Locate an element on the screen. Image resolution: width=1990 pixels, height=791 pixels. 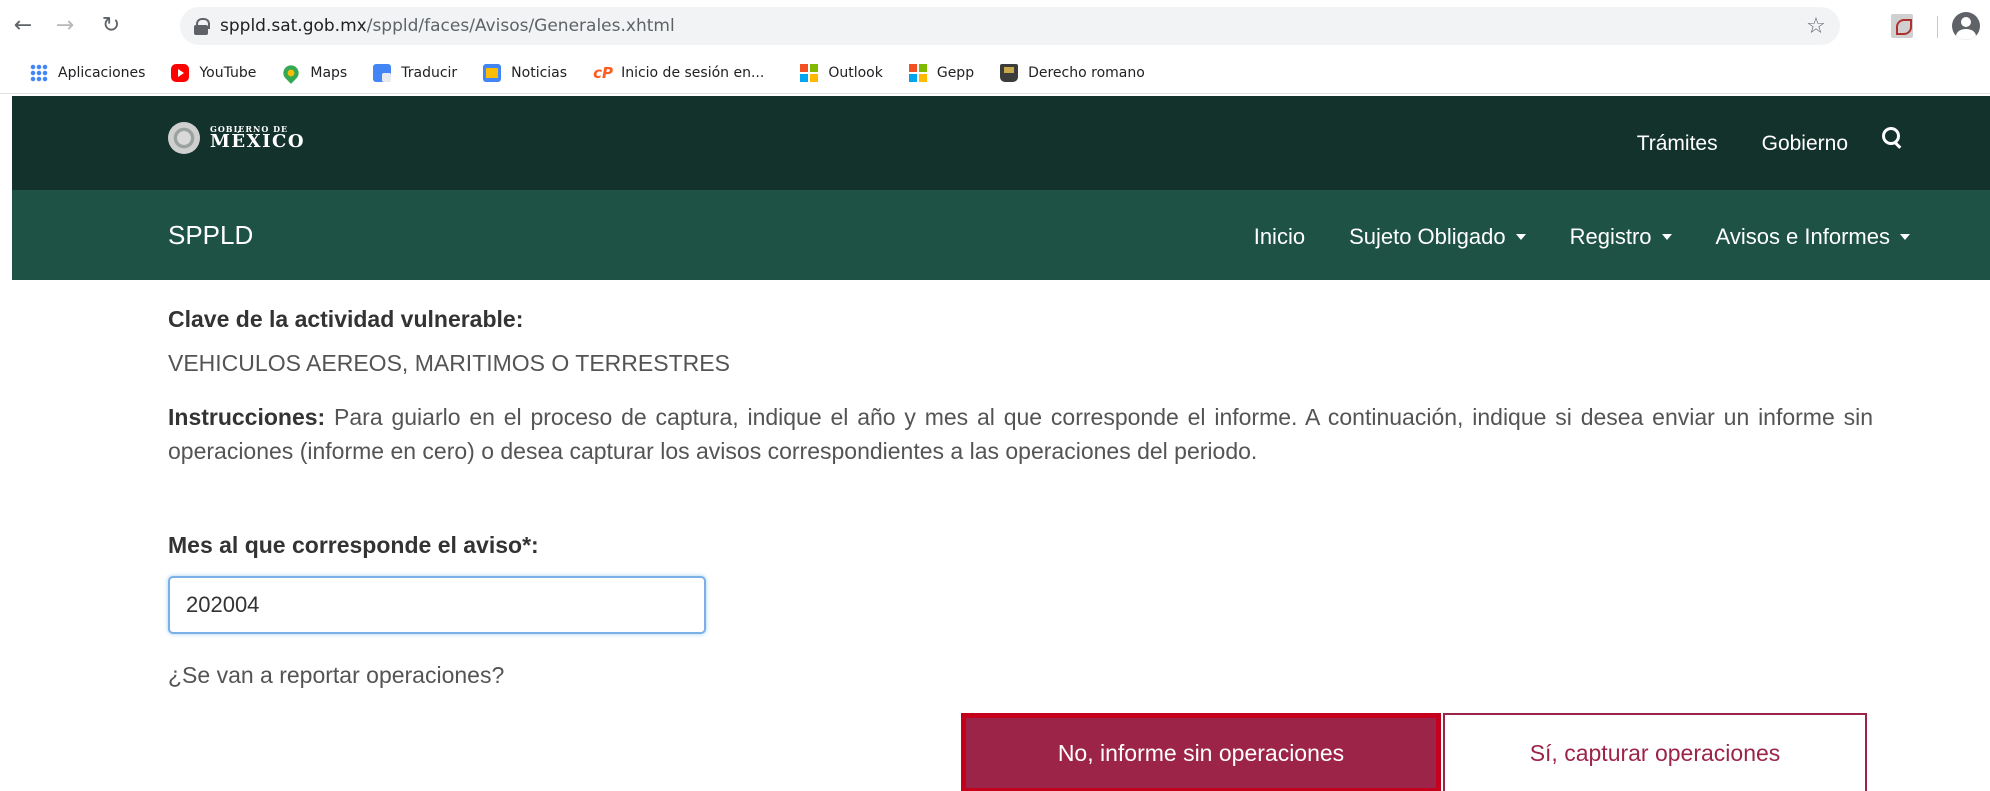
cp-icon: cP is located at coordinates (603, 72).